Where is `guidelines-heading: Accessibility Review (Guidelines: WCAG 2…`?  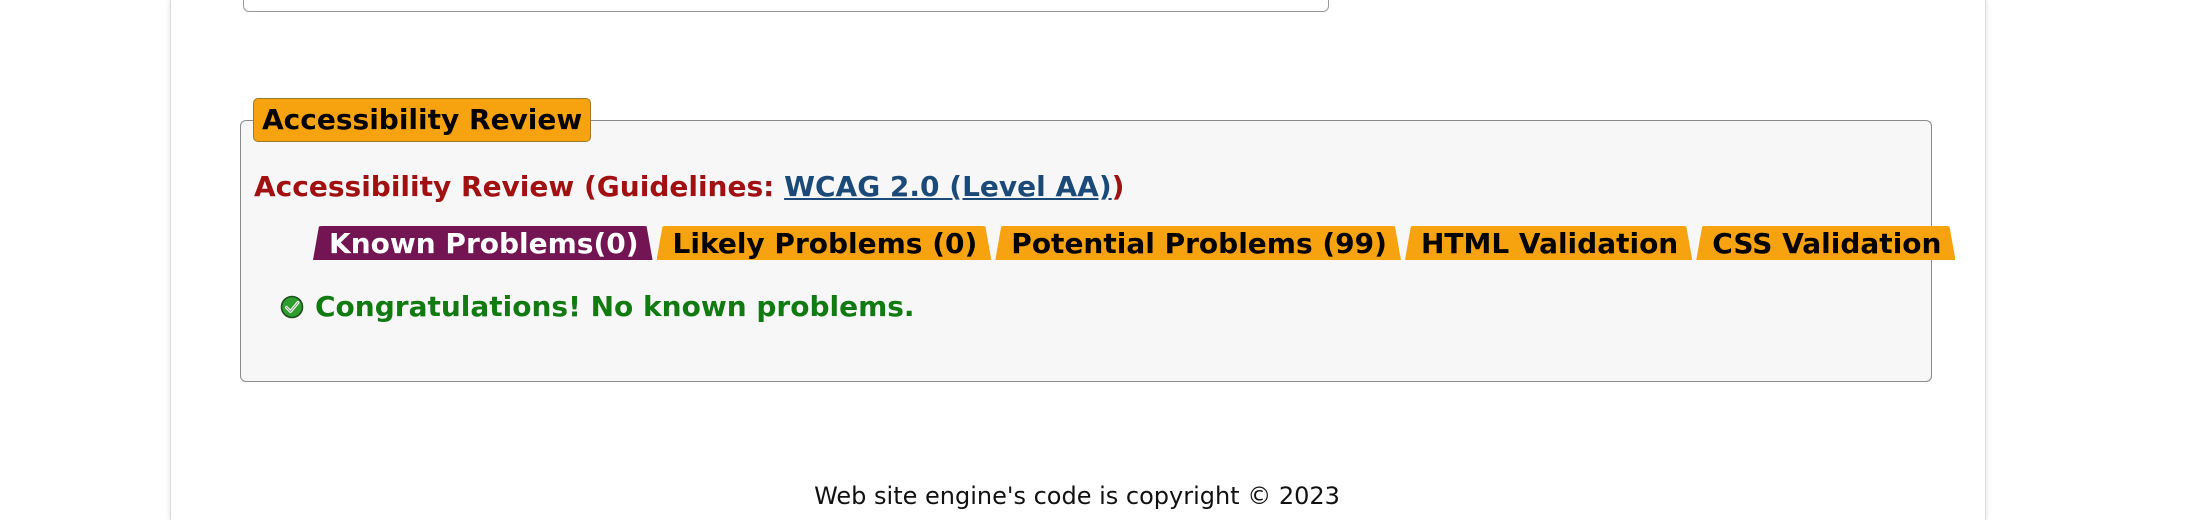
guidelines-heading: Accessibility Review (Guidelines: WCAG 2… is located at coordinates (689, 186).